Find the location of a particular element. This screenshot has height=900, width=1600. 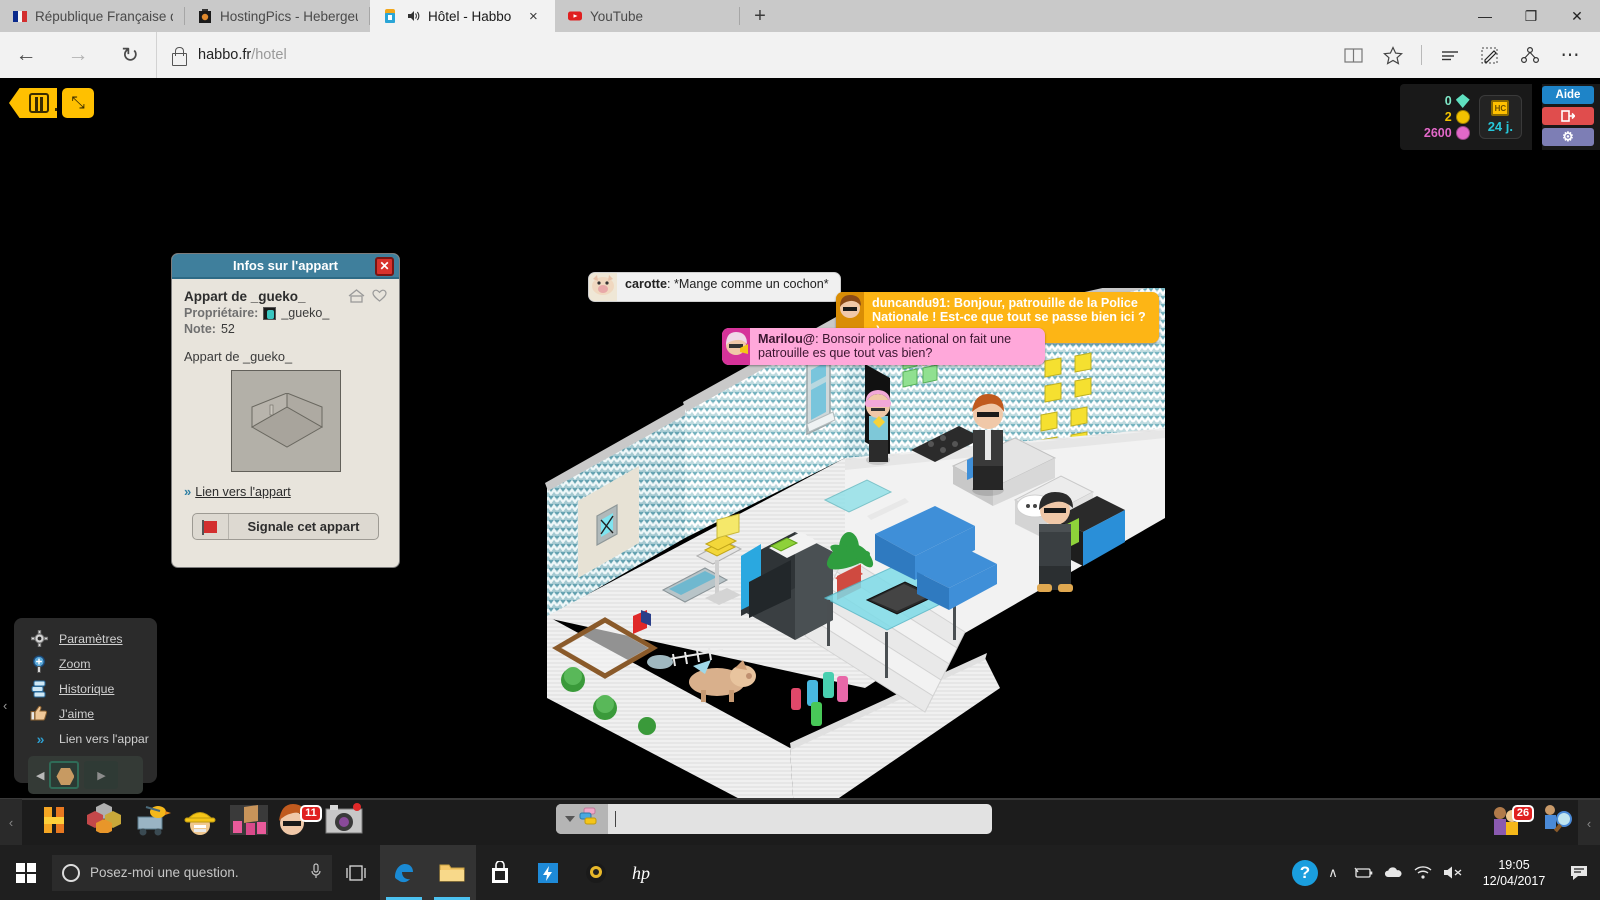

shortcut-taskbar-button is located at coordinates (548, 872).